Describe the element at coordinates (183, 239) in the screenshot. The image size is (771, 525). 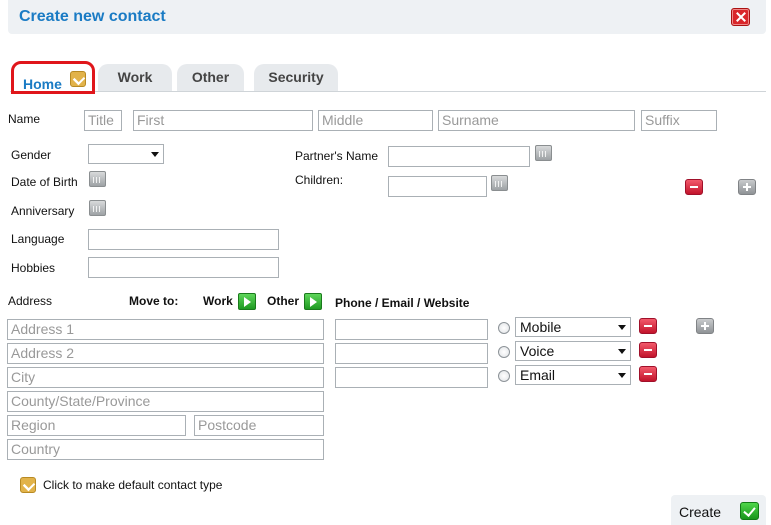
I see `language-field` at that location.